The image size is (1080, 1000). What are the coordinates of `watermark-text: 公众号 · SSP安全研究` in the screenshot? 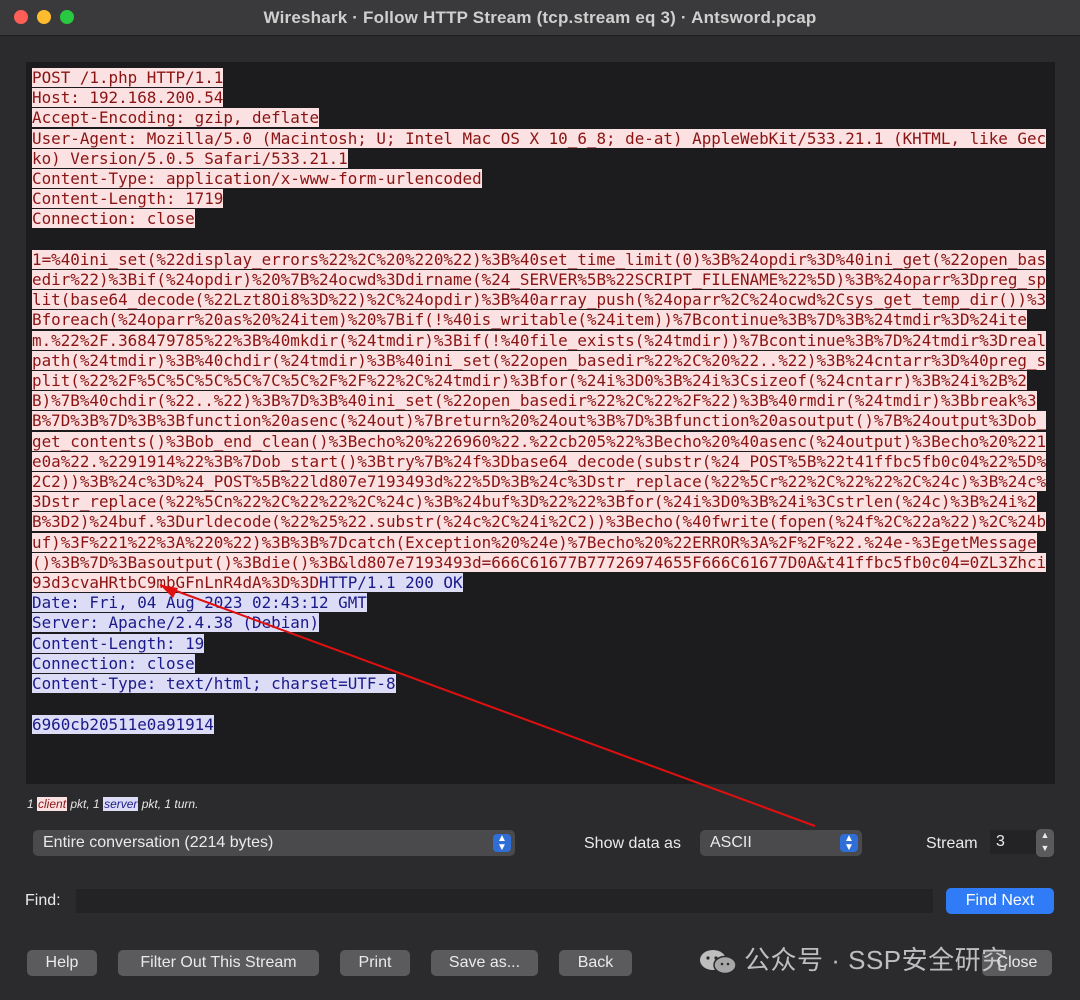 It's located at (876, 960).